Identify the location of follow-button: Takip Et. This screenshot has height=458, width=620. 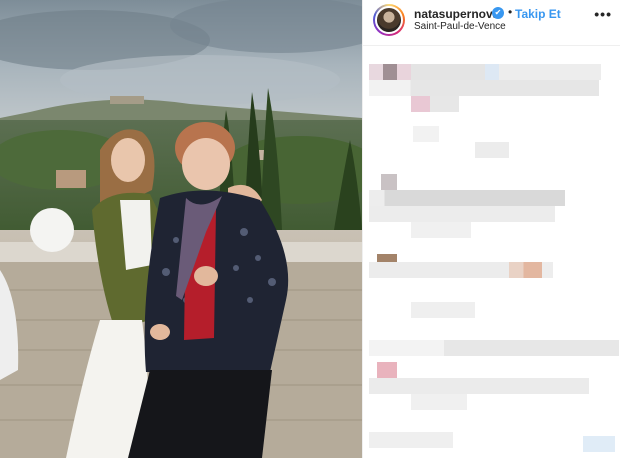
(538, 14).